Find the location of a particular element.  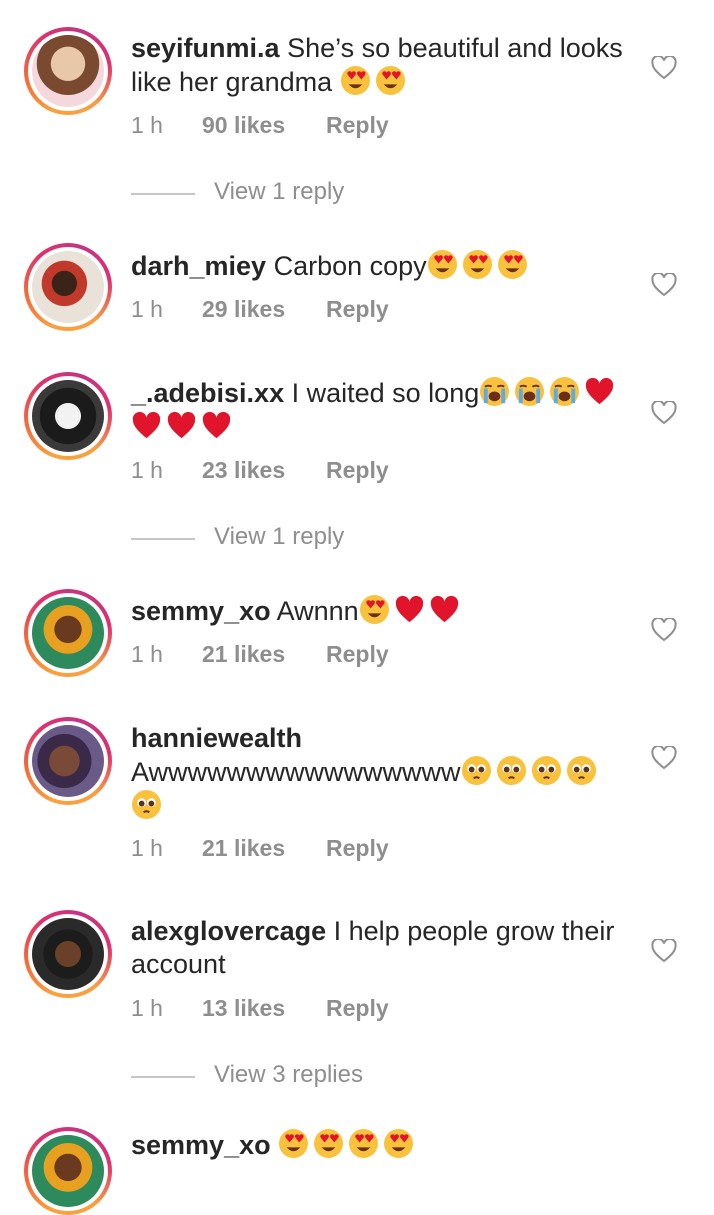

comment-body: Carbon copy is located at coordinates (403, 265).